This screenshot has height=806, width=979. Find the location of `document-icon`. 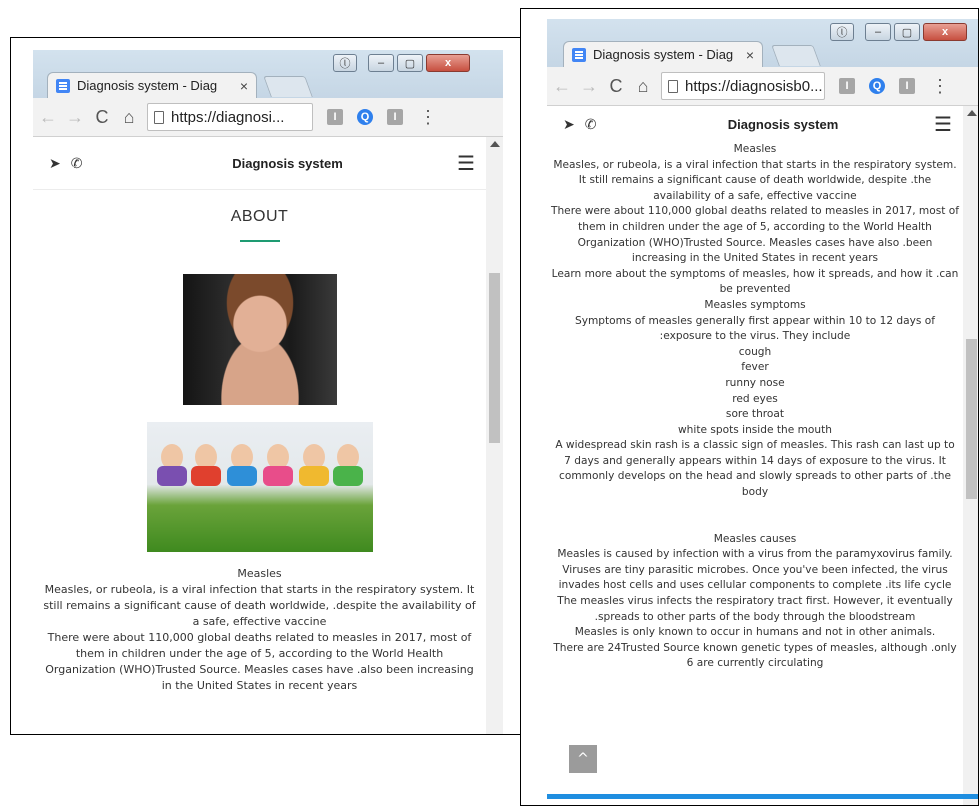

document-icon is located at coordinates (579, 54).